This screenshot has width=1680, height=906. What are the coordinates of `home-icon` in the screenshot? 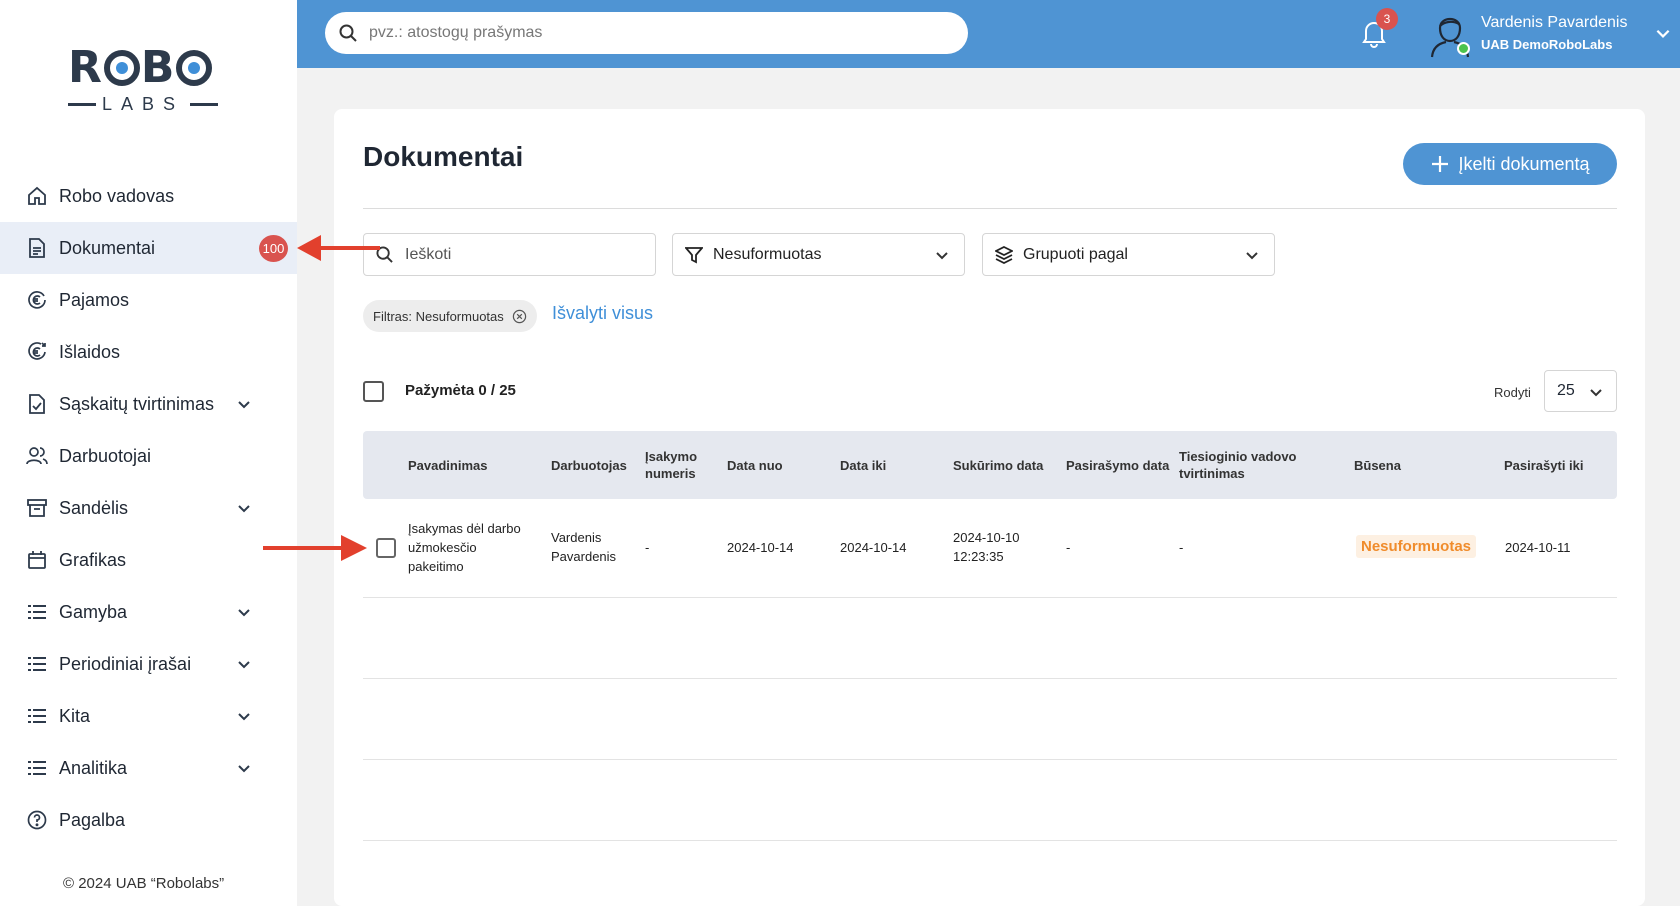 It's located at (37, 196).